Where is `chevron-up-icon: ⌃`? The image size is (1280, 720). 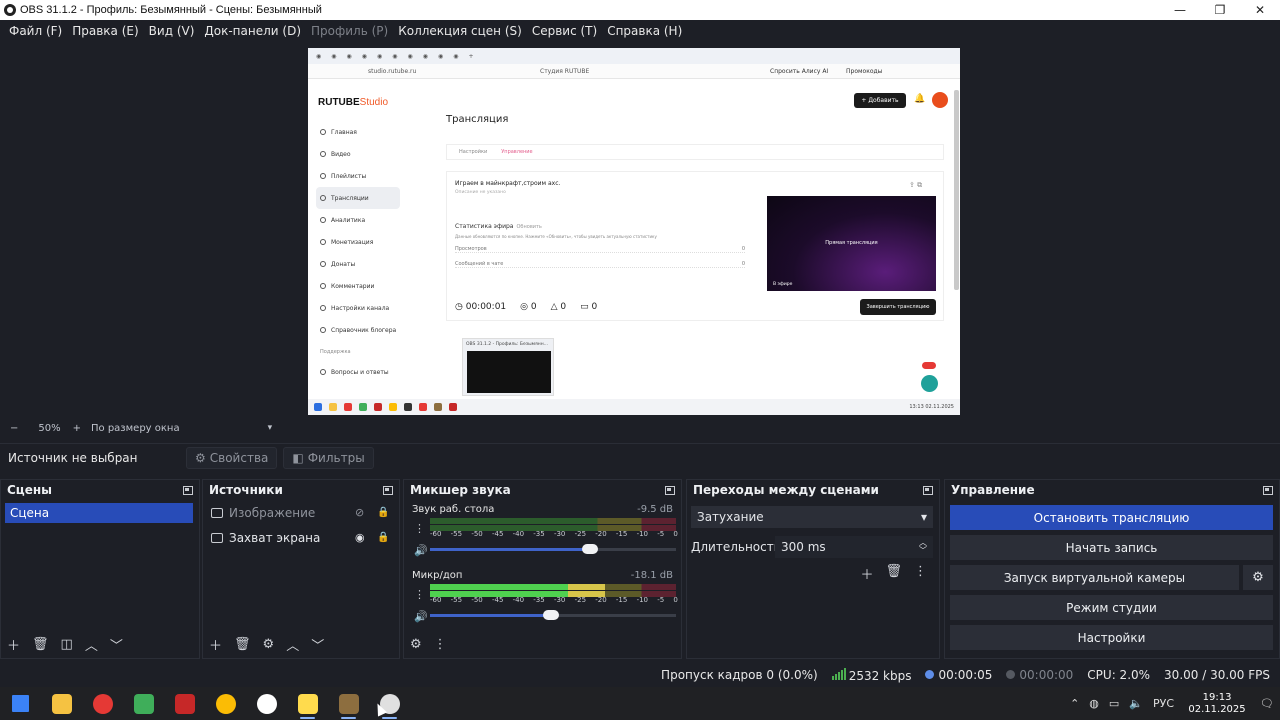 chevron-up-icon: ⌃ is located at coordinates (1074, 703).